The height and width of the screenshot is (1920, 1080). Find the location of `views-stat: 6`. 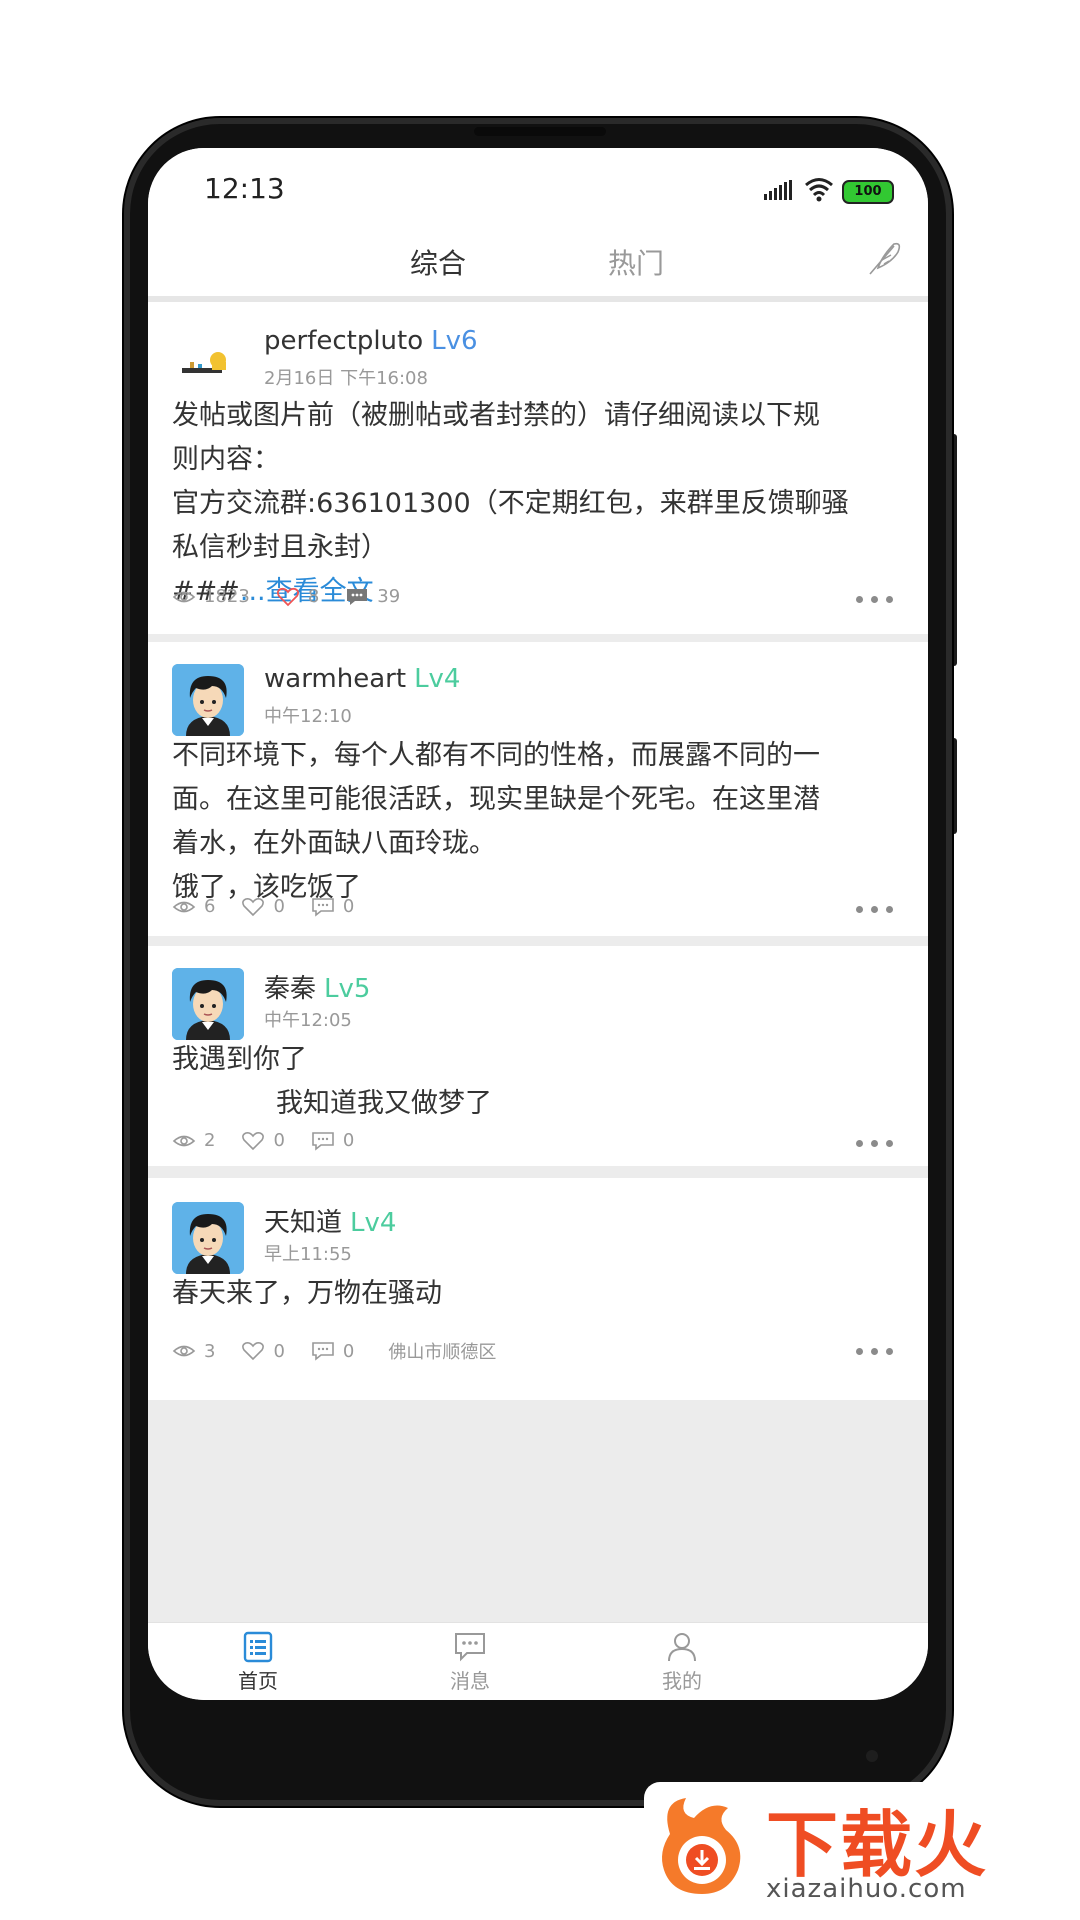

views-stat: 6 is located at coordinates (193, 906).